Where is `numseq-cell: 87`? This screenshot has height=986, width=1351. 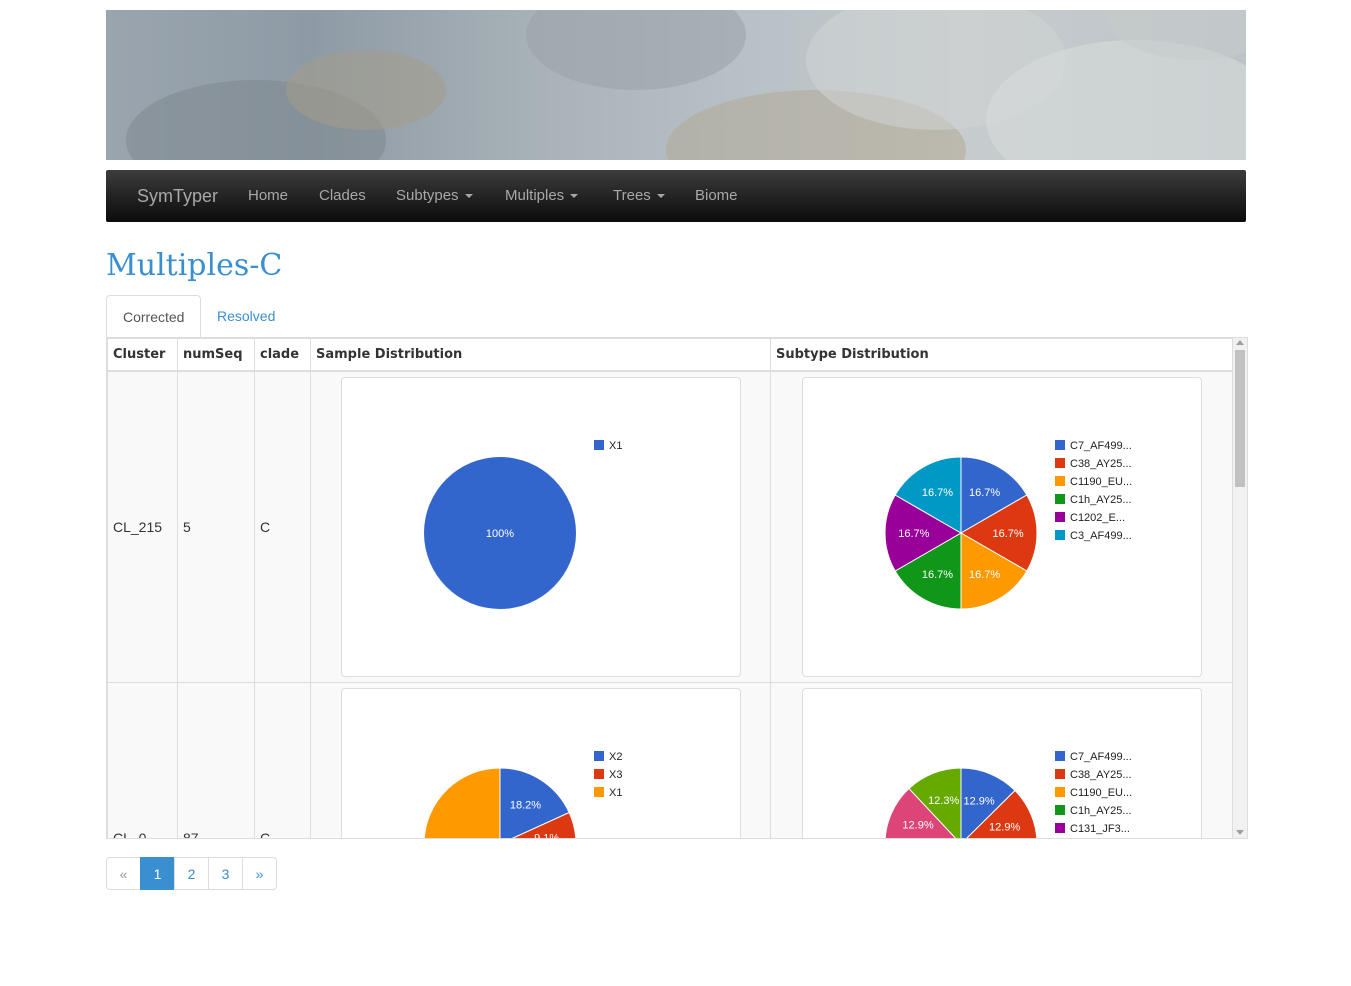 numseq-cell: 87 is located at coordinates (216, 760).